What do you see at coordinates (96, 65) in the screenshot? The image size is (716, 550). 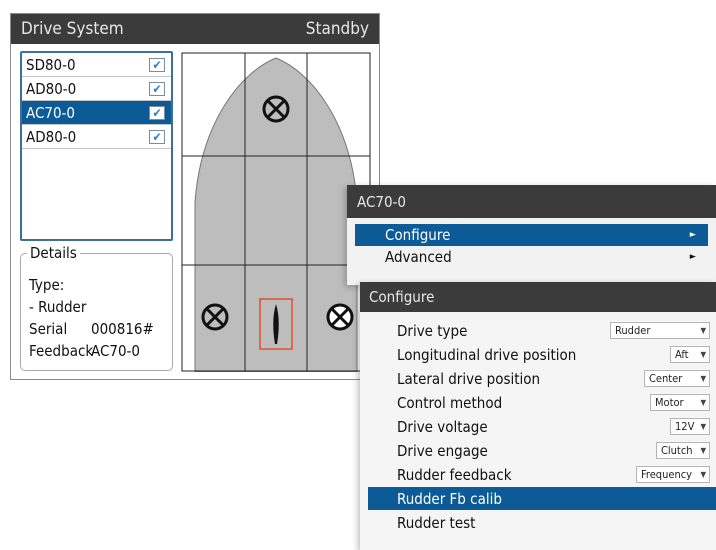 I see `drive-list-item: SD80-0 ✔` at bounding box center [96, 65].